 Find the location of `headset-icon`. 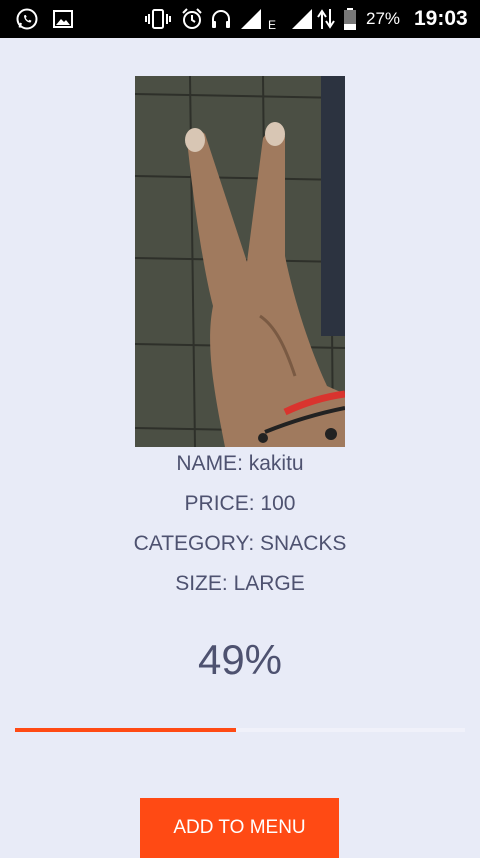

headset-icon is located at coordinates (221, 19).